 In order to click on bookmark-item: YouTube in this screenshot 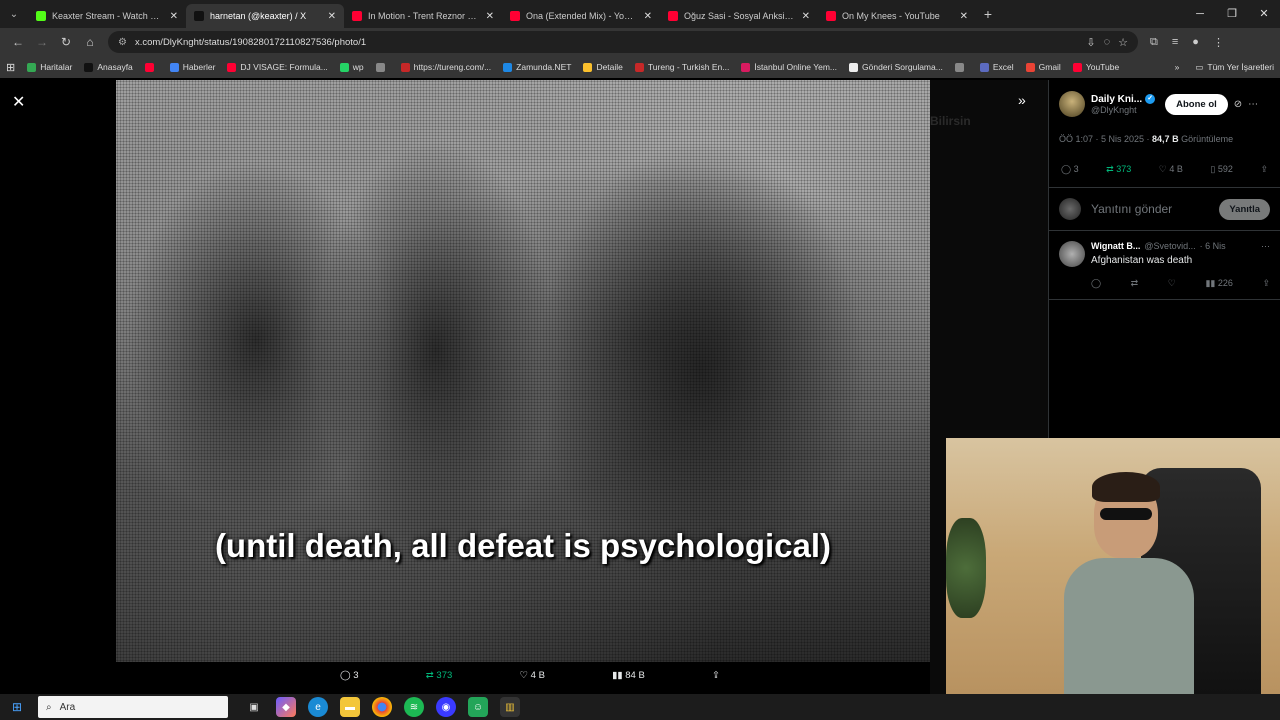, I will do `click(1095, 67)`.